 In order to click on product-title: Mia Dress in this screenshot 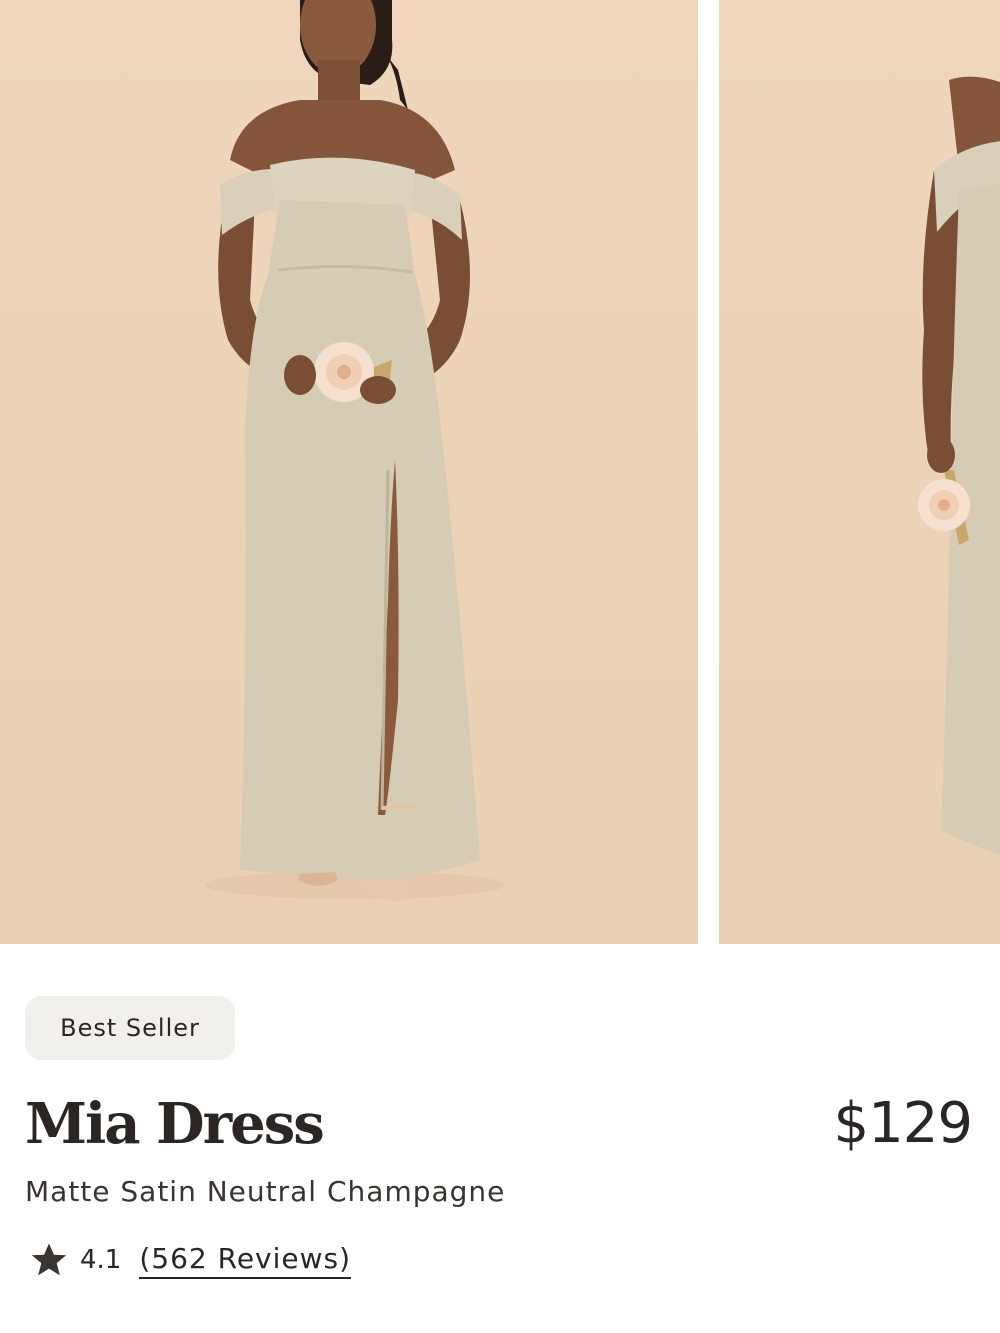, I will do `click(175, 1124)`.